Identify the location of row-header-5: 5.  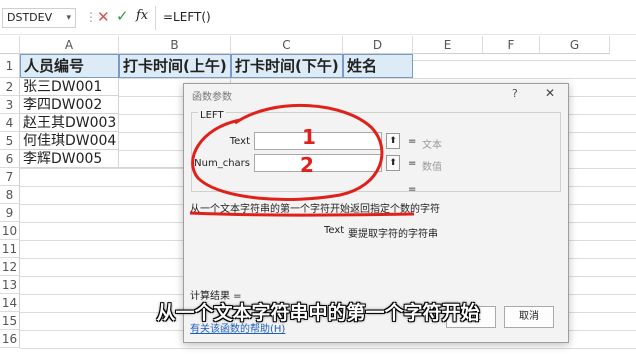
(10, 141).